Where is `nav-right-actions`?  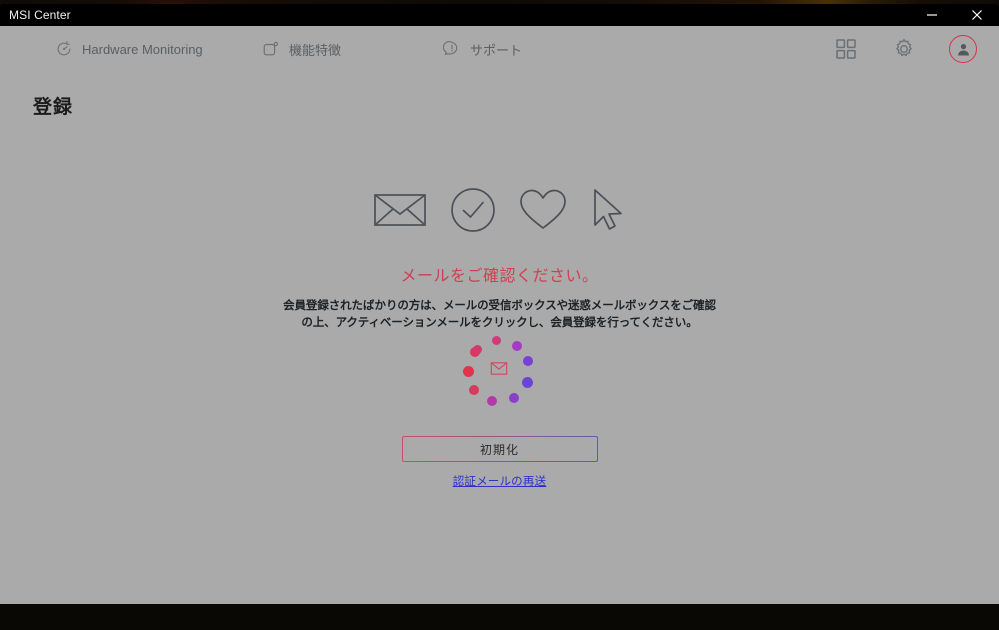 nav-right-actions is located at coordinates (905, 49).